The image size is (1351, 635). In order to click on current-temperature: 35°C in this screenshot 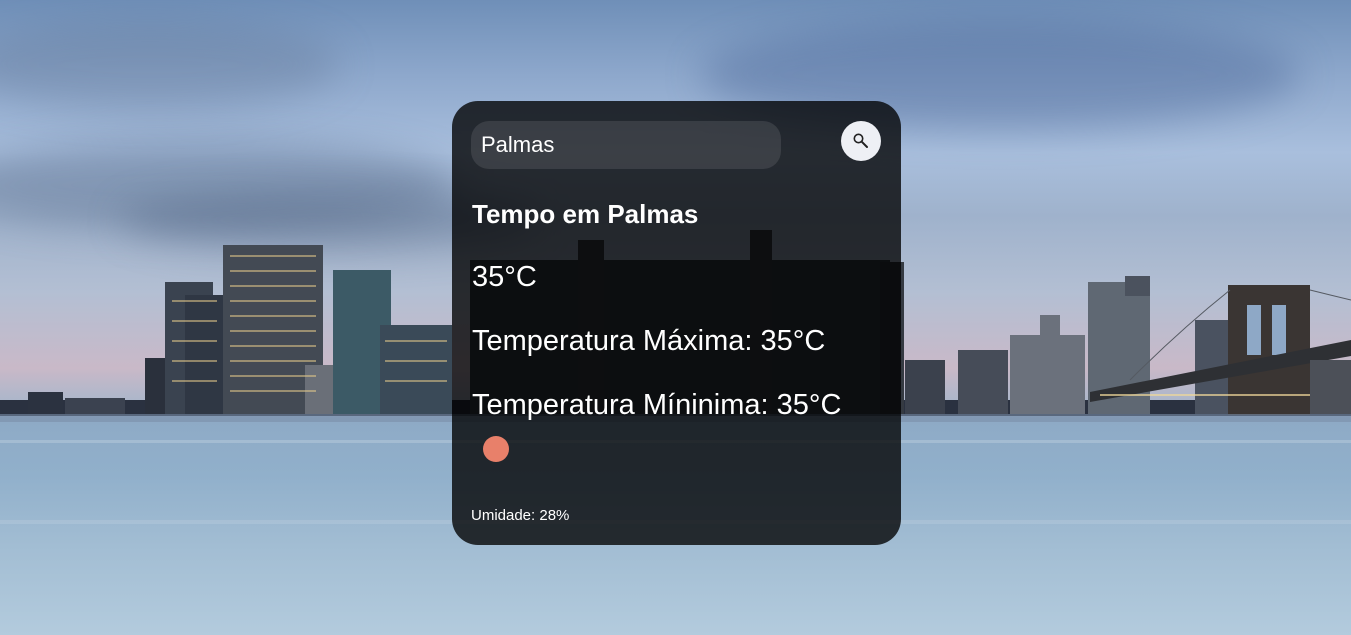, I will do `click(504, 277)`.